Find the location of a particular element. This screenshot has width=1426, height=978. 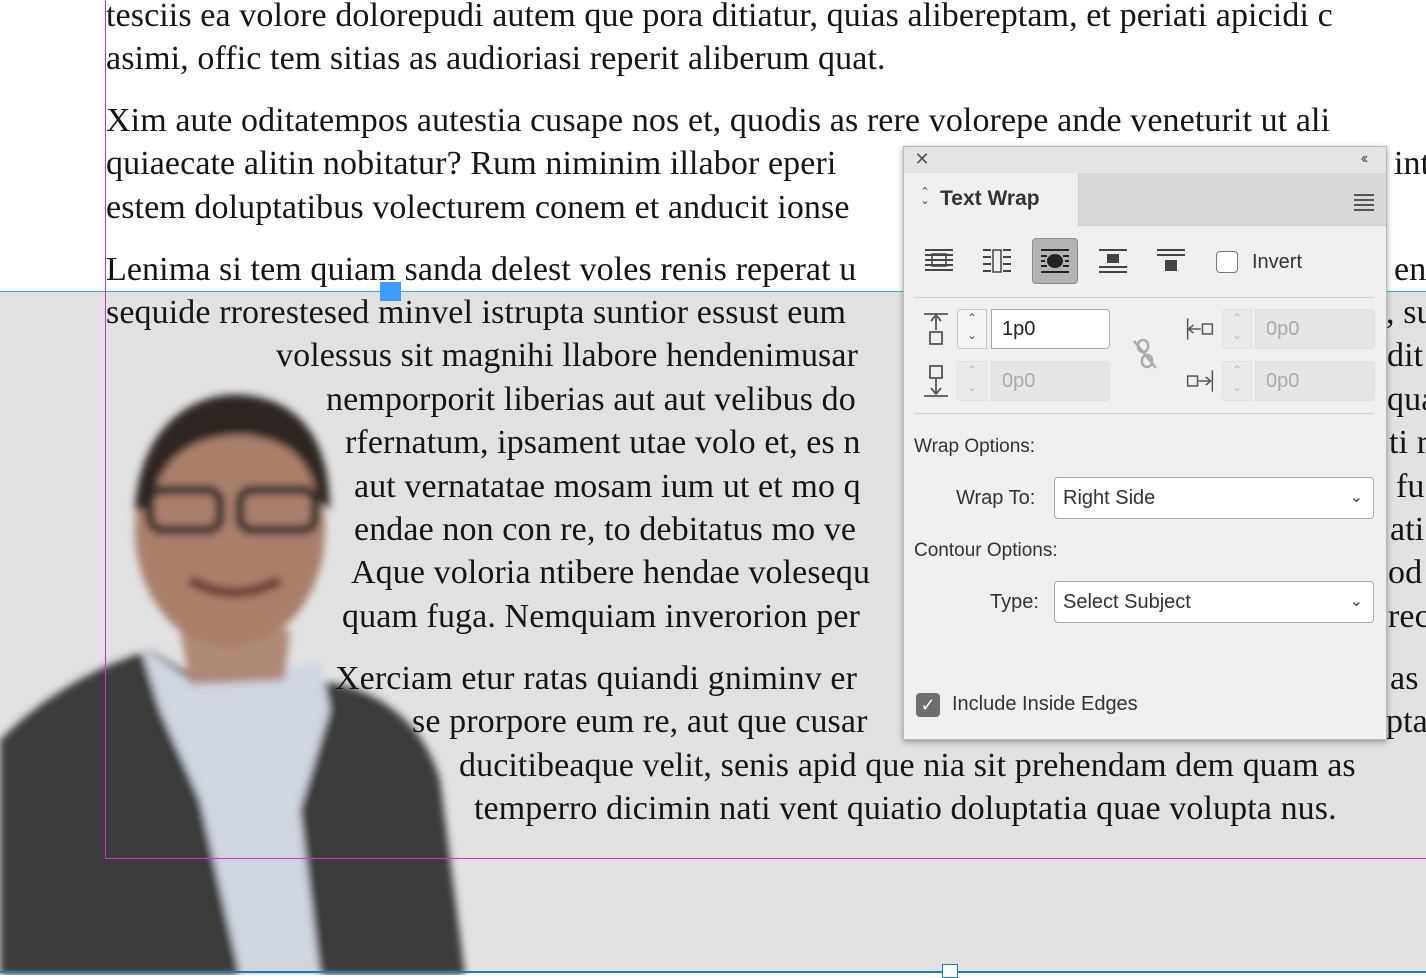

invert-label: Invert is located at coordinates (1277, 262).